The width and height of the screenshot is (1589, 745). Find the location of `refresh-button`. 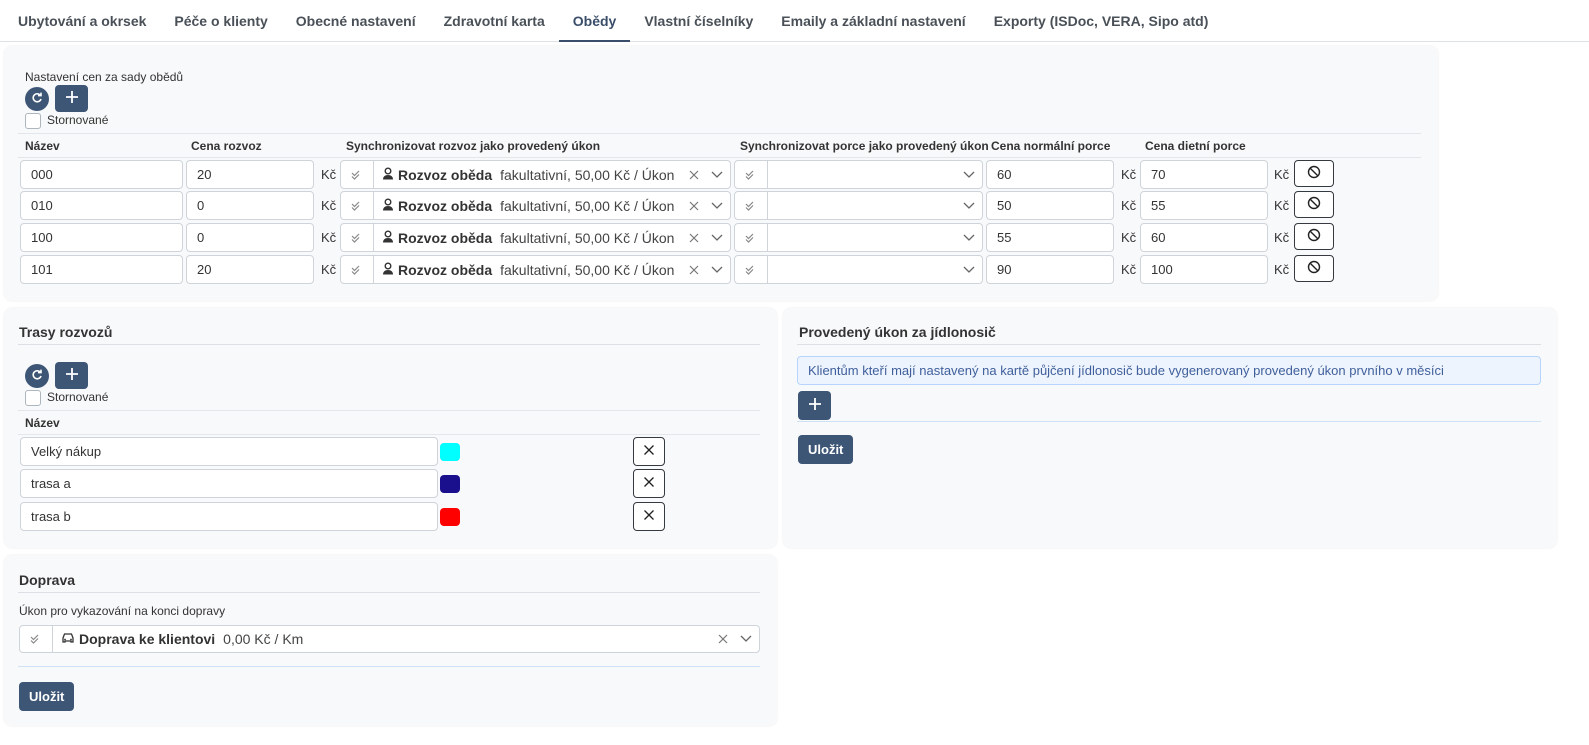

refresh-button is located at coordinates (37, 99).